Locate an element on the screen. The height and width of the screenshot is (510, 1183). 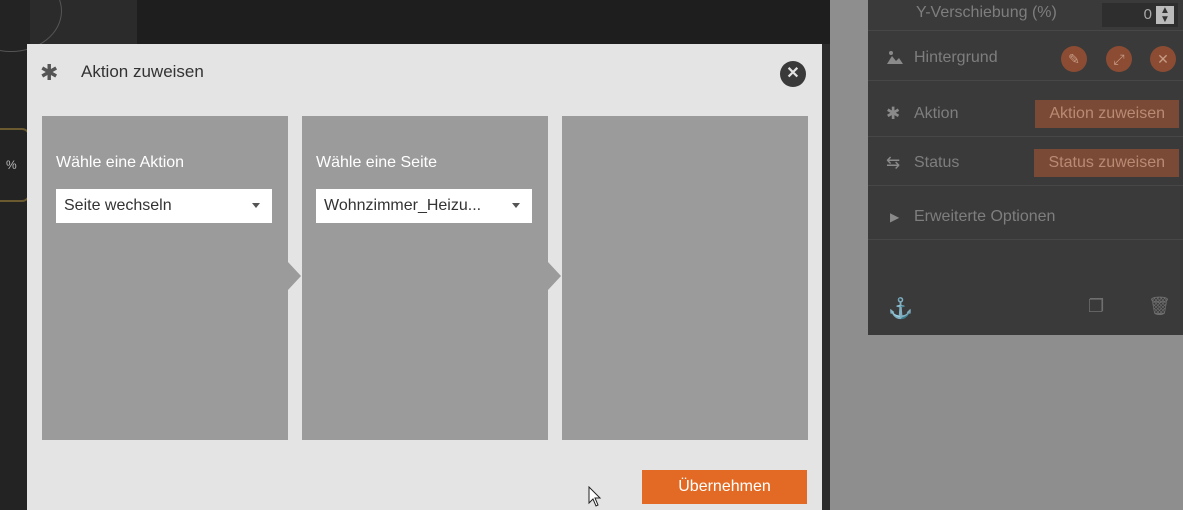
advanced-options-row: ▶ Erweiterte Optionen is located at coordinates (1025, 218).